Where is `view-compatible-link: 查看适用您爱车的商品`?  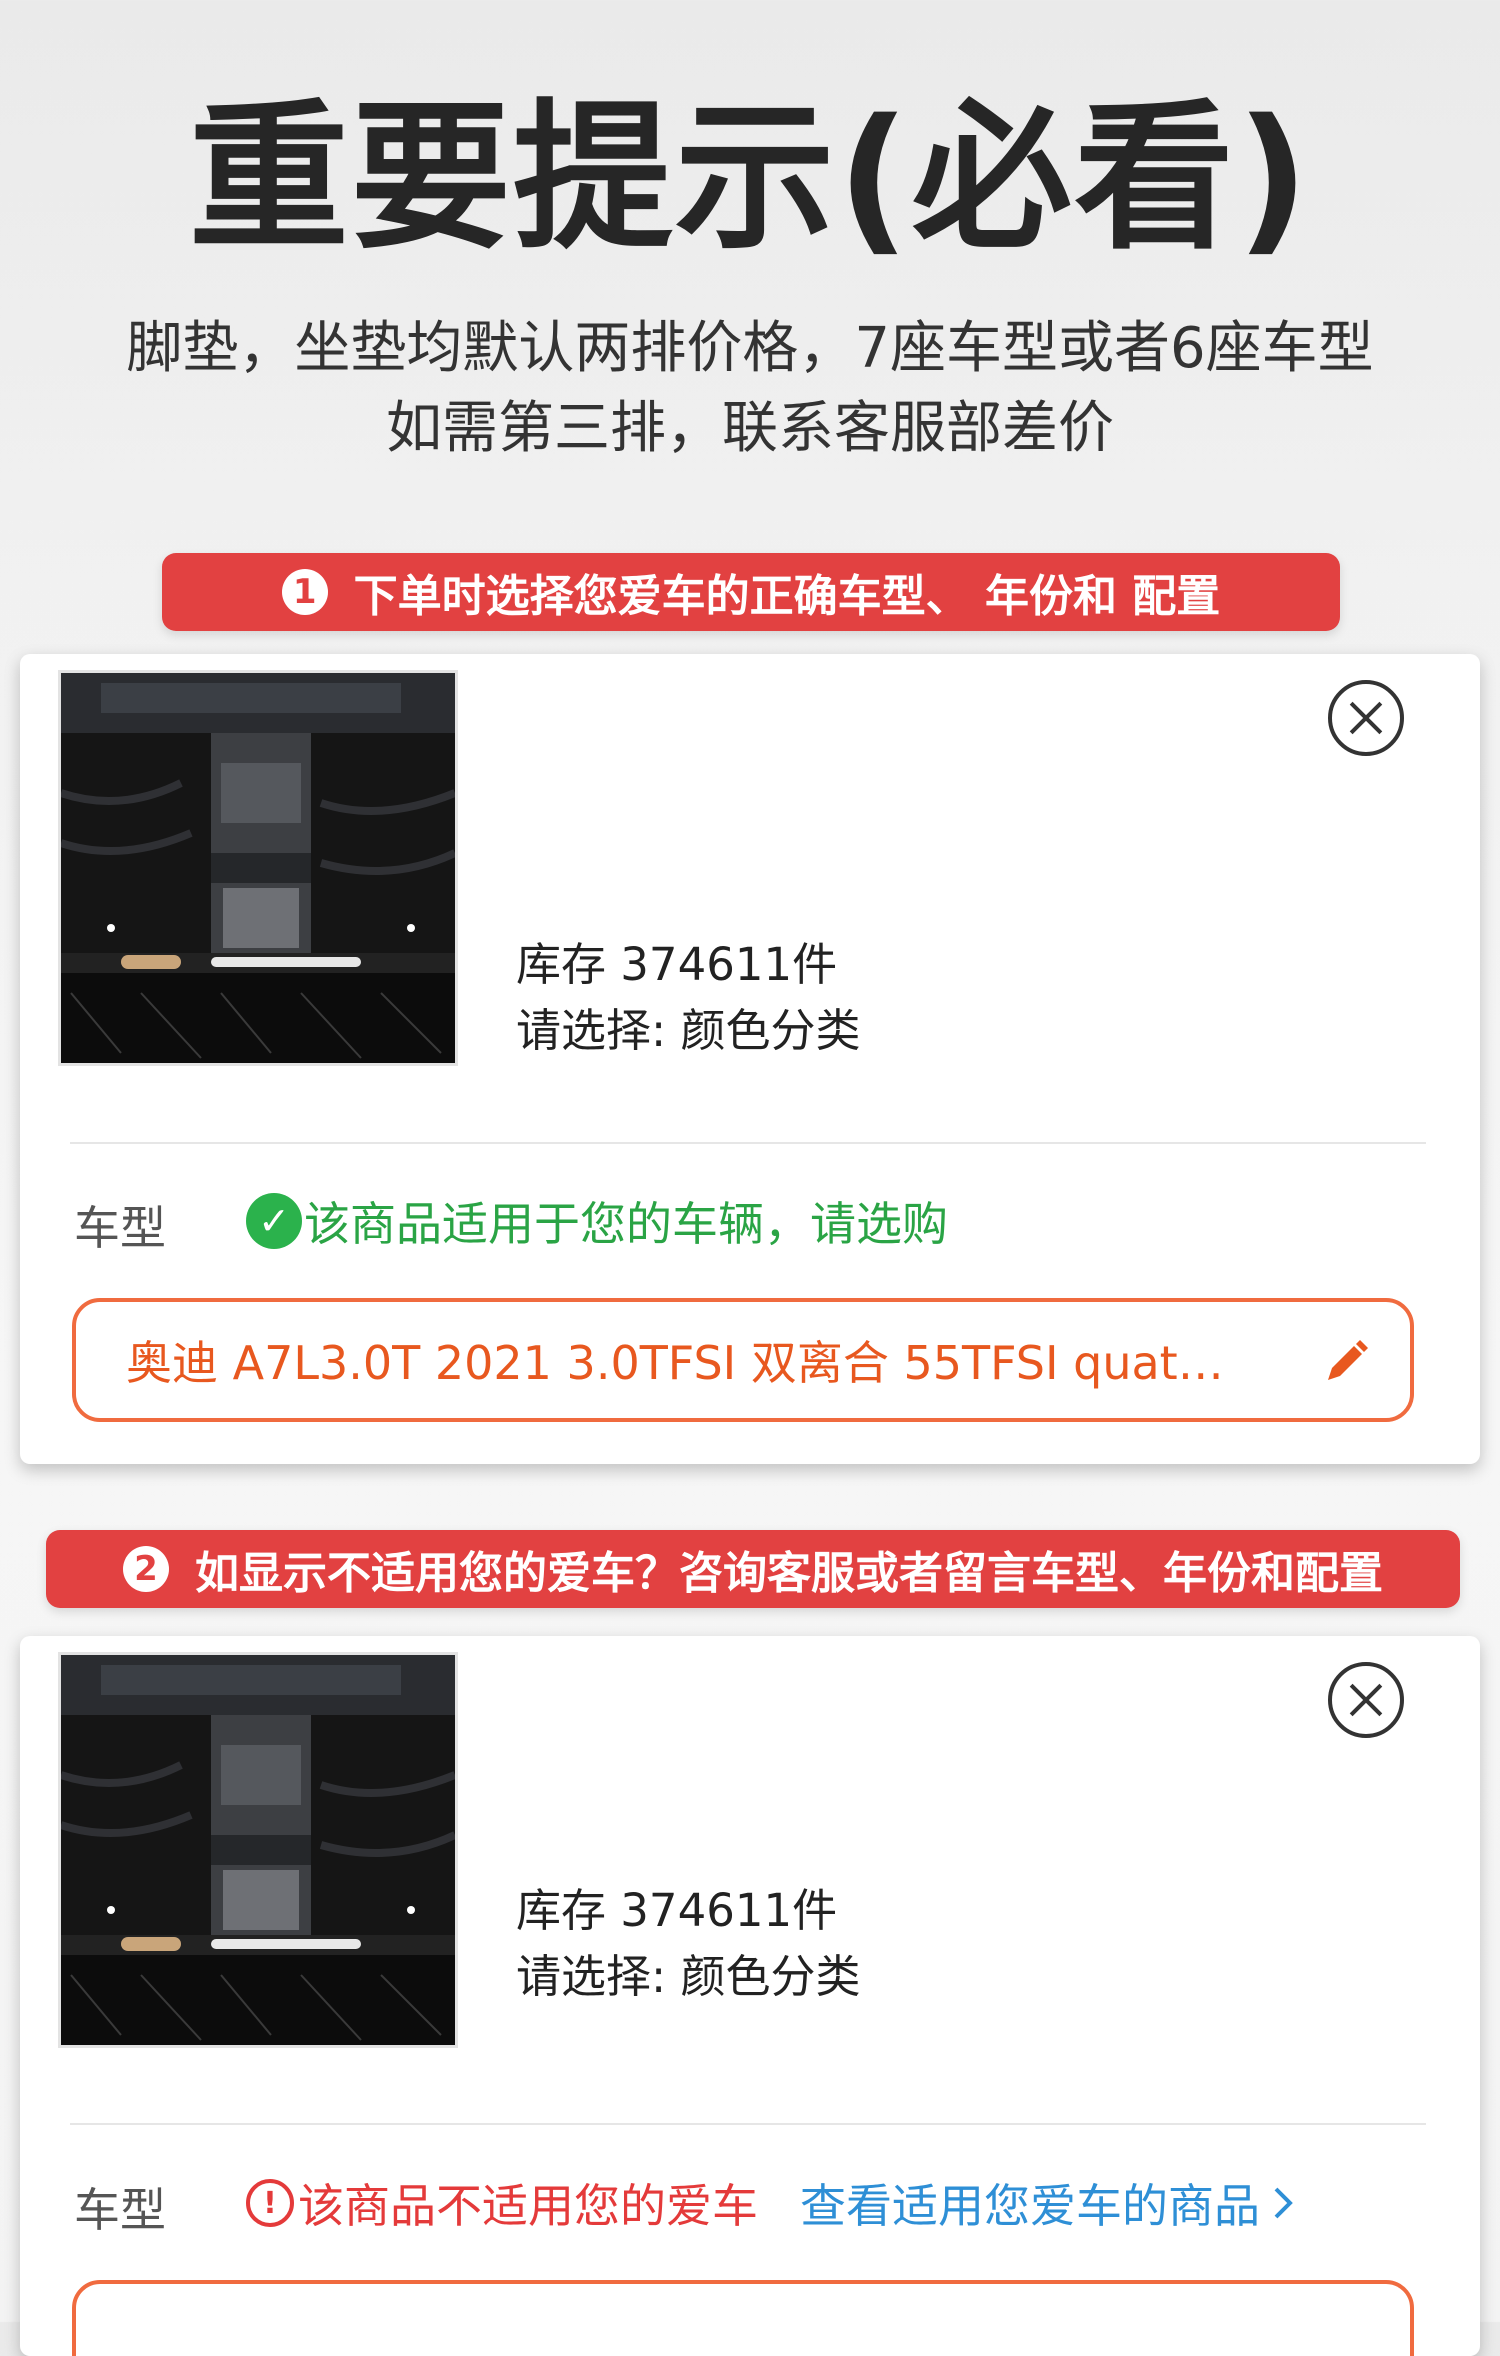 view-compatible-link: 查看适用您爱车的商品 is located at coordinates (1049, 2203).